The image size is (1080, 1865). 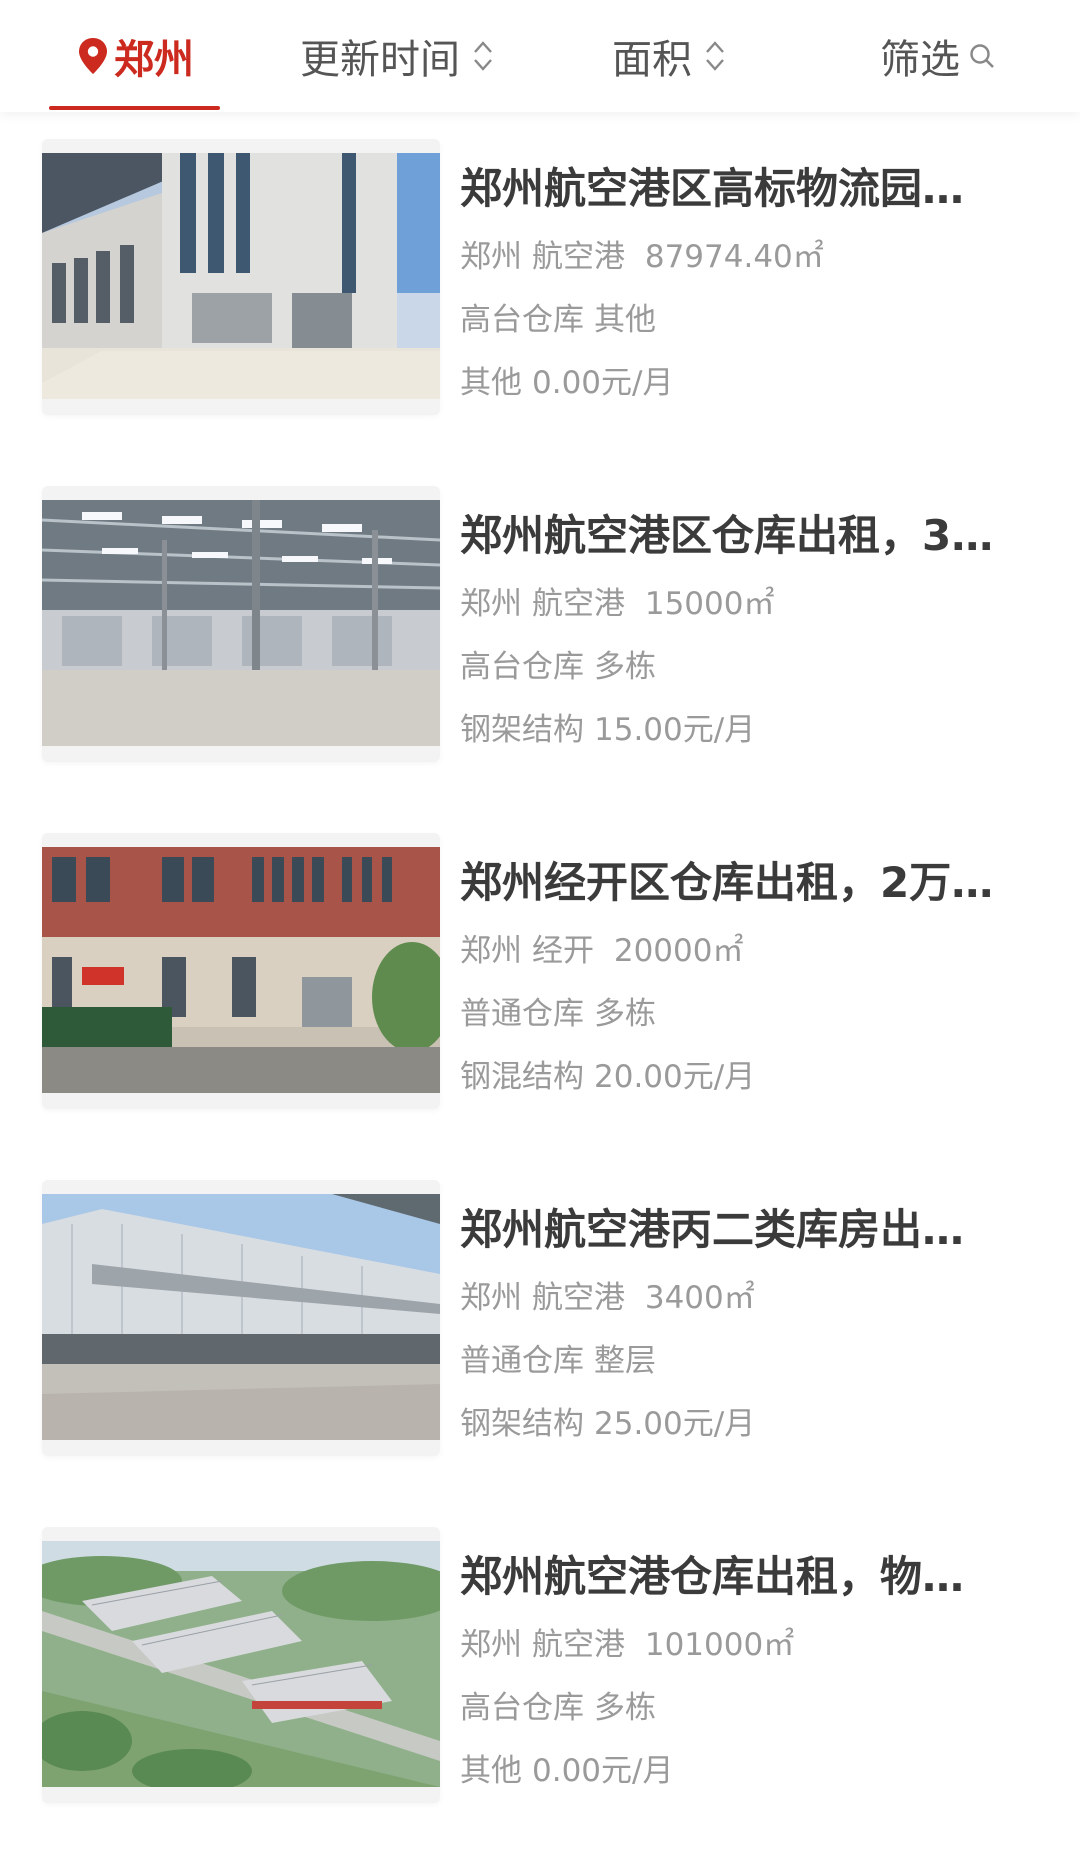 What do you see at coordinates (675, 730) in the screenshot?
I see `listing-price: 15.00元/月` at bounding box center [675, 730].